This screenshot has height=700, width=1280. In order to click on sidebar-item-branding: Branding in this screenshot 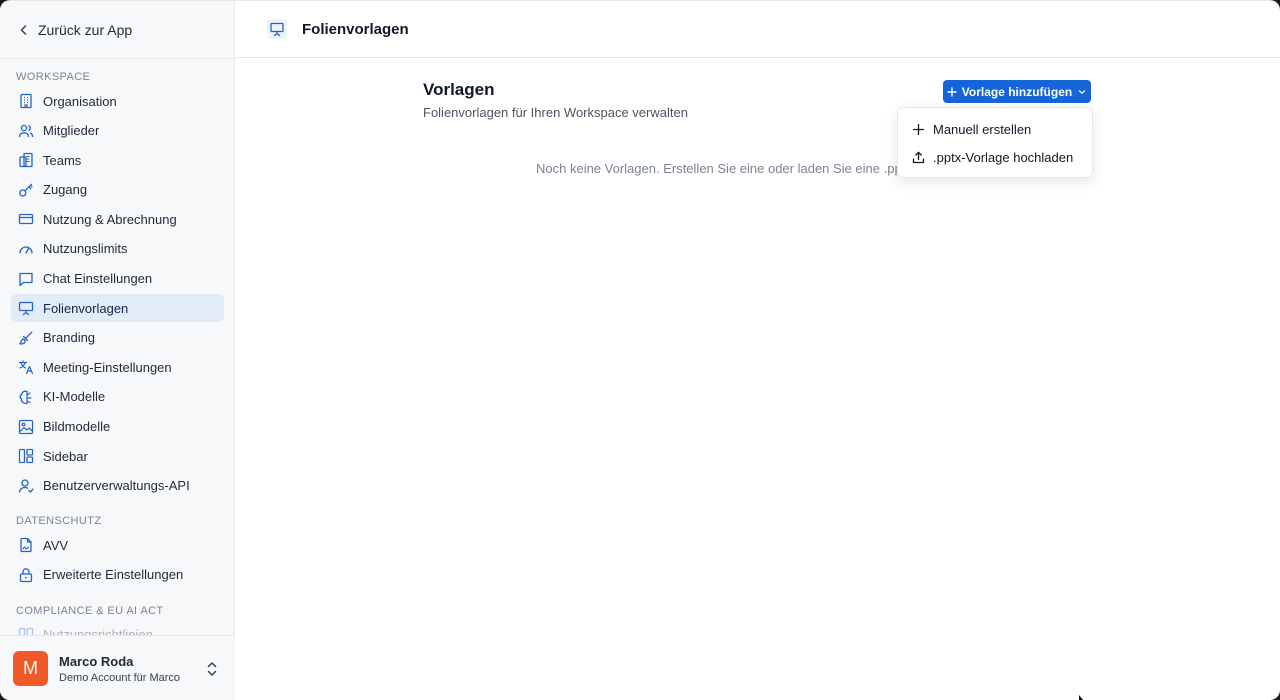, I will do `click(117, 338)`.